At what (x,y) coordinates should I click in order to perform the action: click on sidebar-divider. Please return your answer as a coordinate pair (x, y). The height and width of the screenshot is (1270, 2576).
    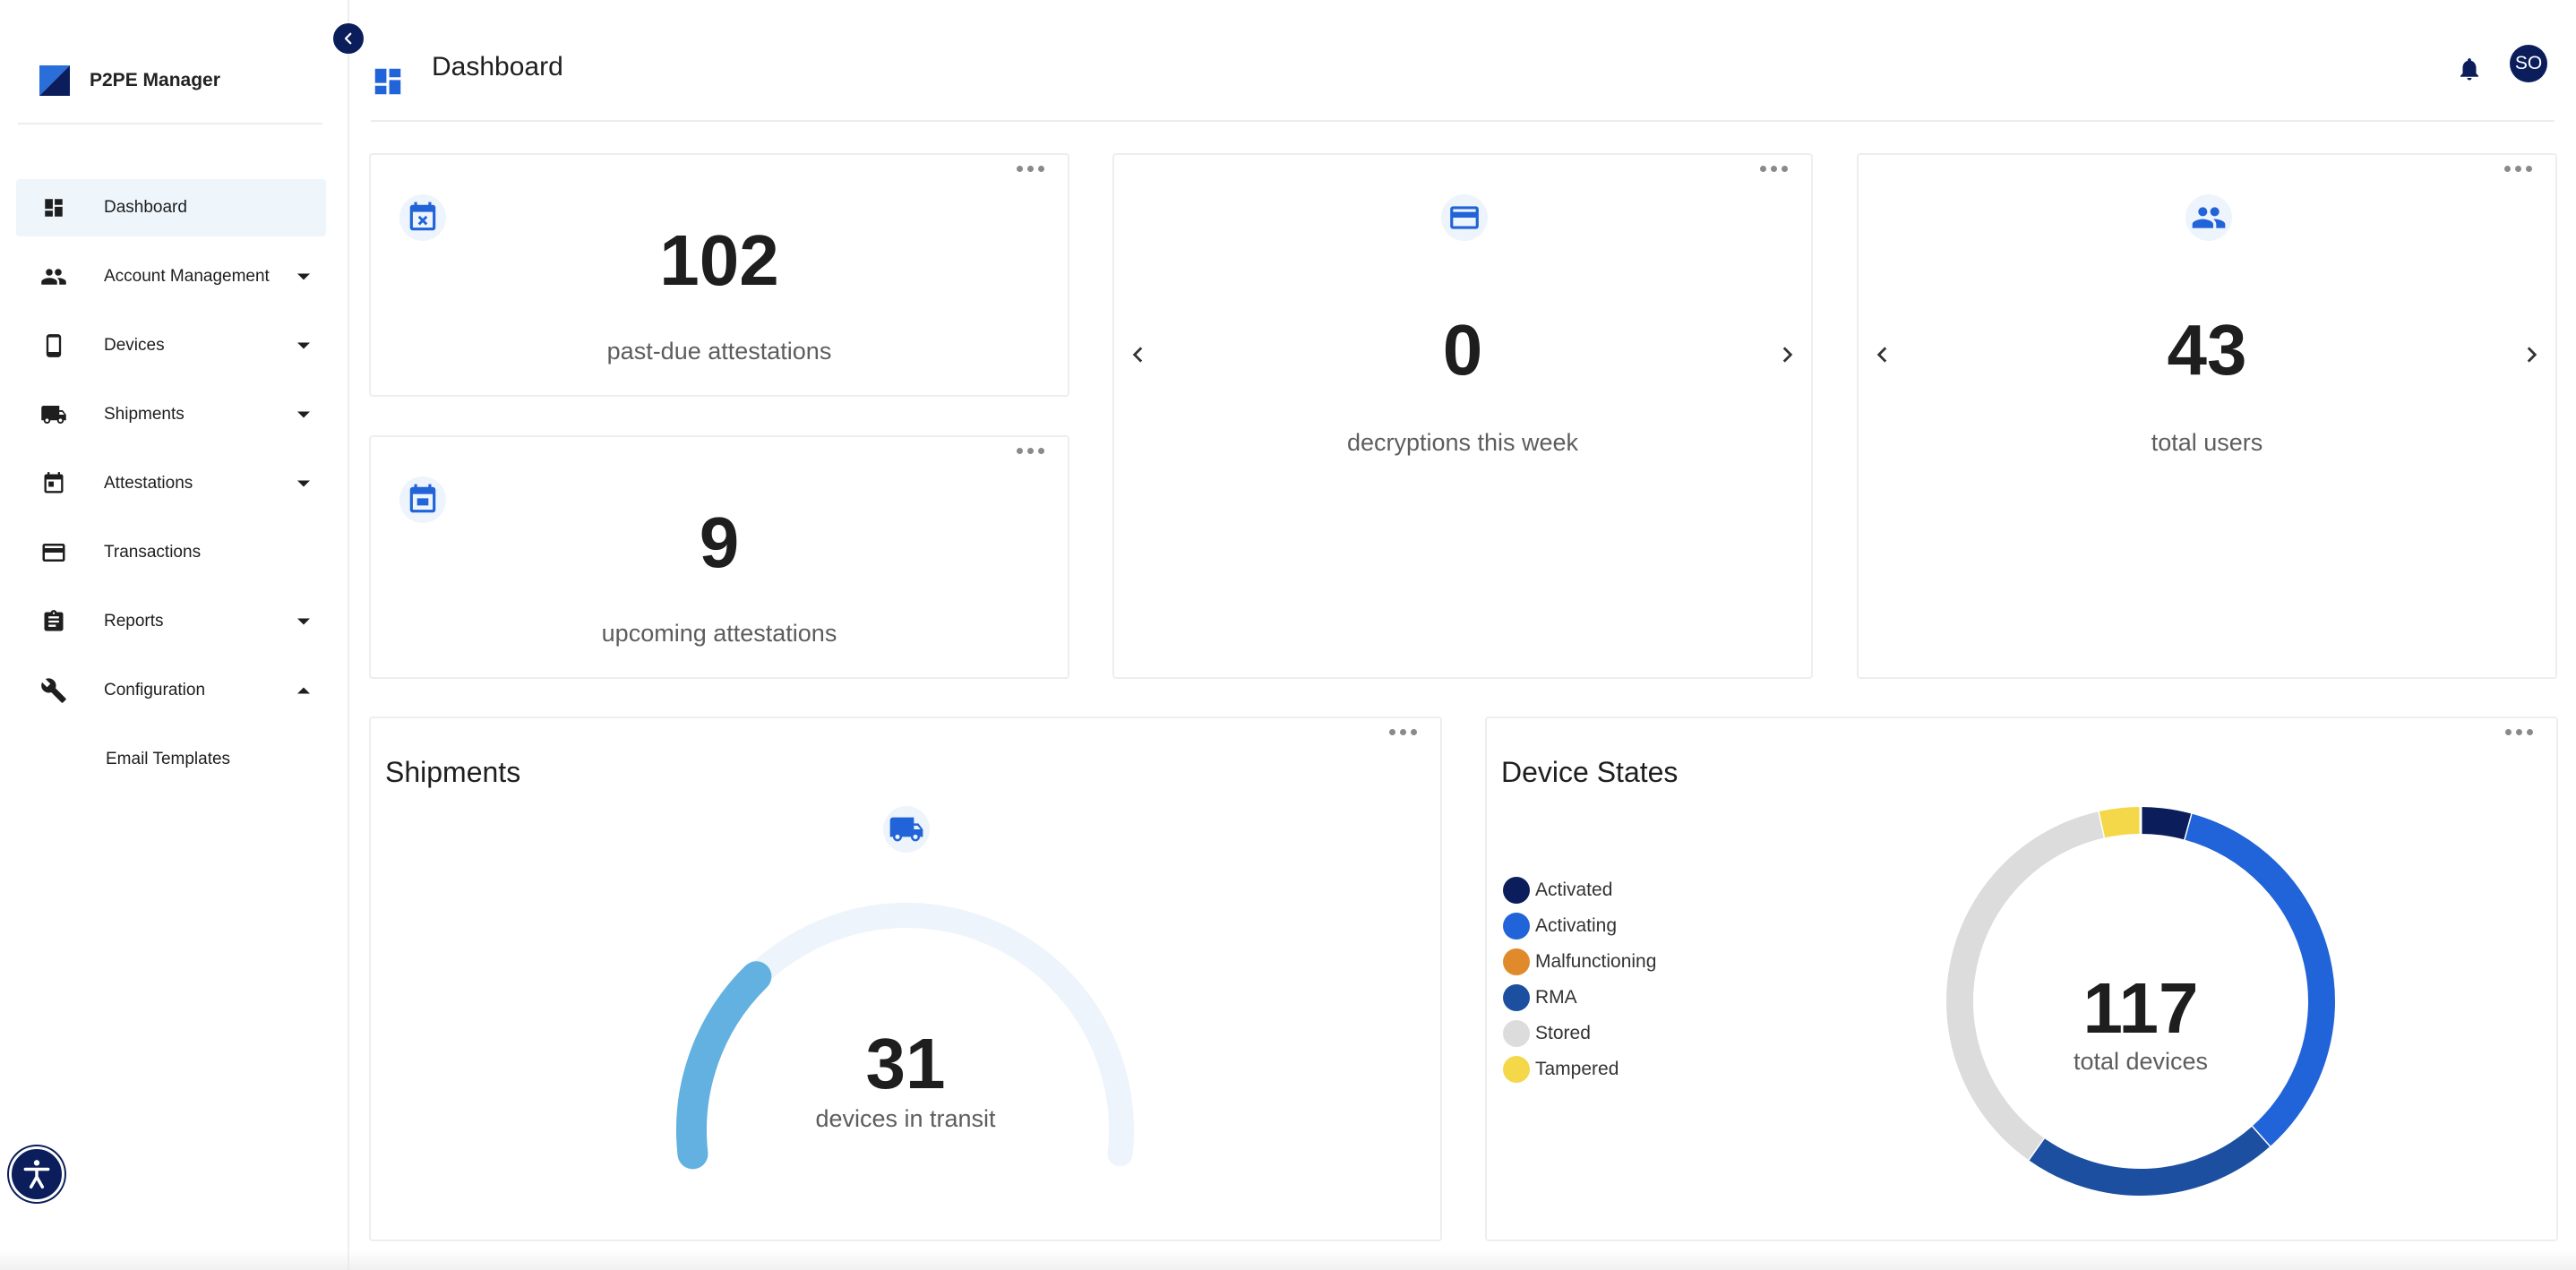
    Looking at the image, I should click on (170, 124).